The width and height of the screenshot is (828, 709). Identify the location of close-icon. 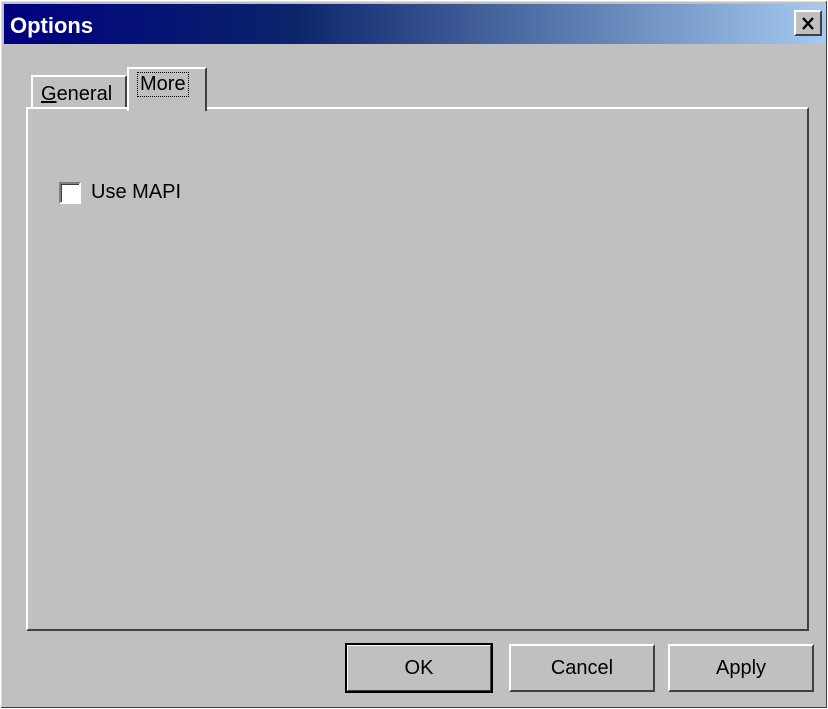
(808, 23).